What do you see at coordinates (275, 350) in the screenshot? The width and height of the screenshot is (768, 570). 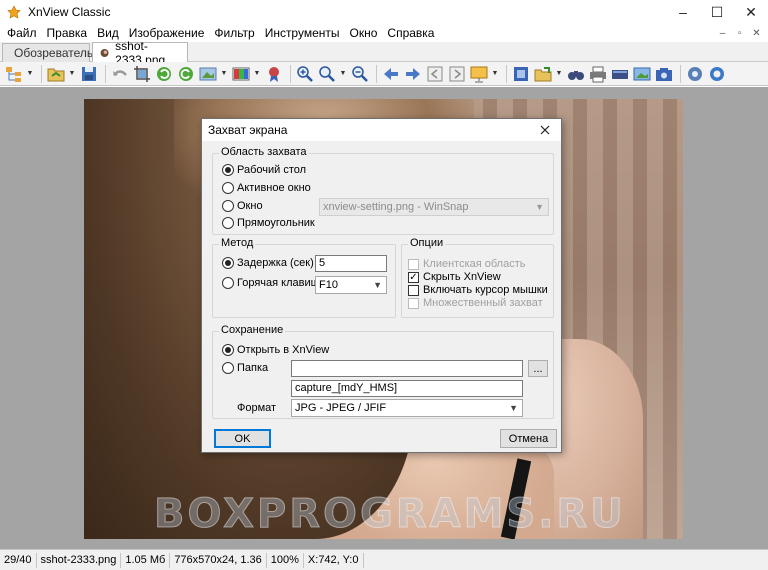 I see `radio-open-in-xnview: Открыть в XnView` at bounding box center [275, 350].